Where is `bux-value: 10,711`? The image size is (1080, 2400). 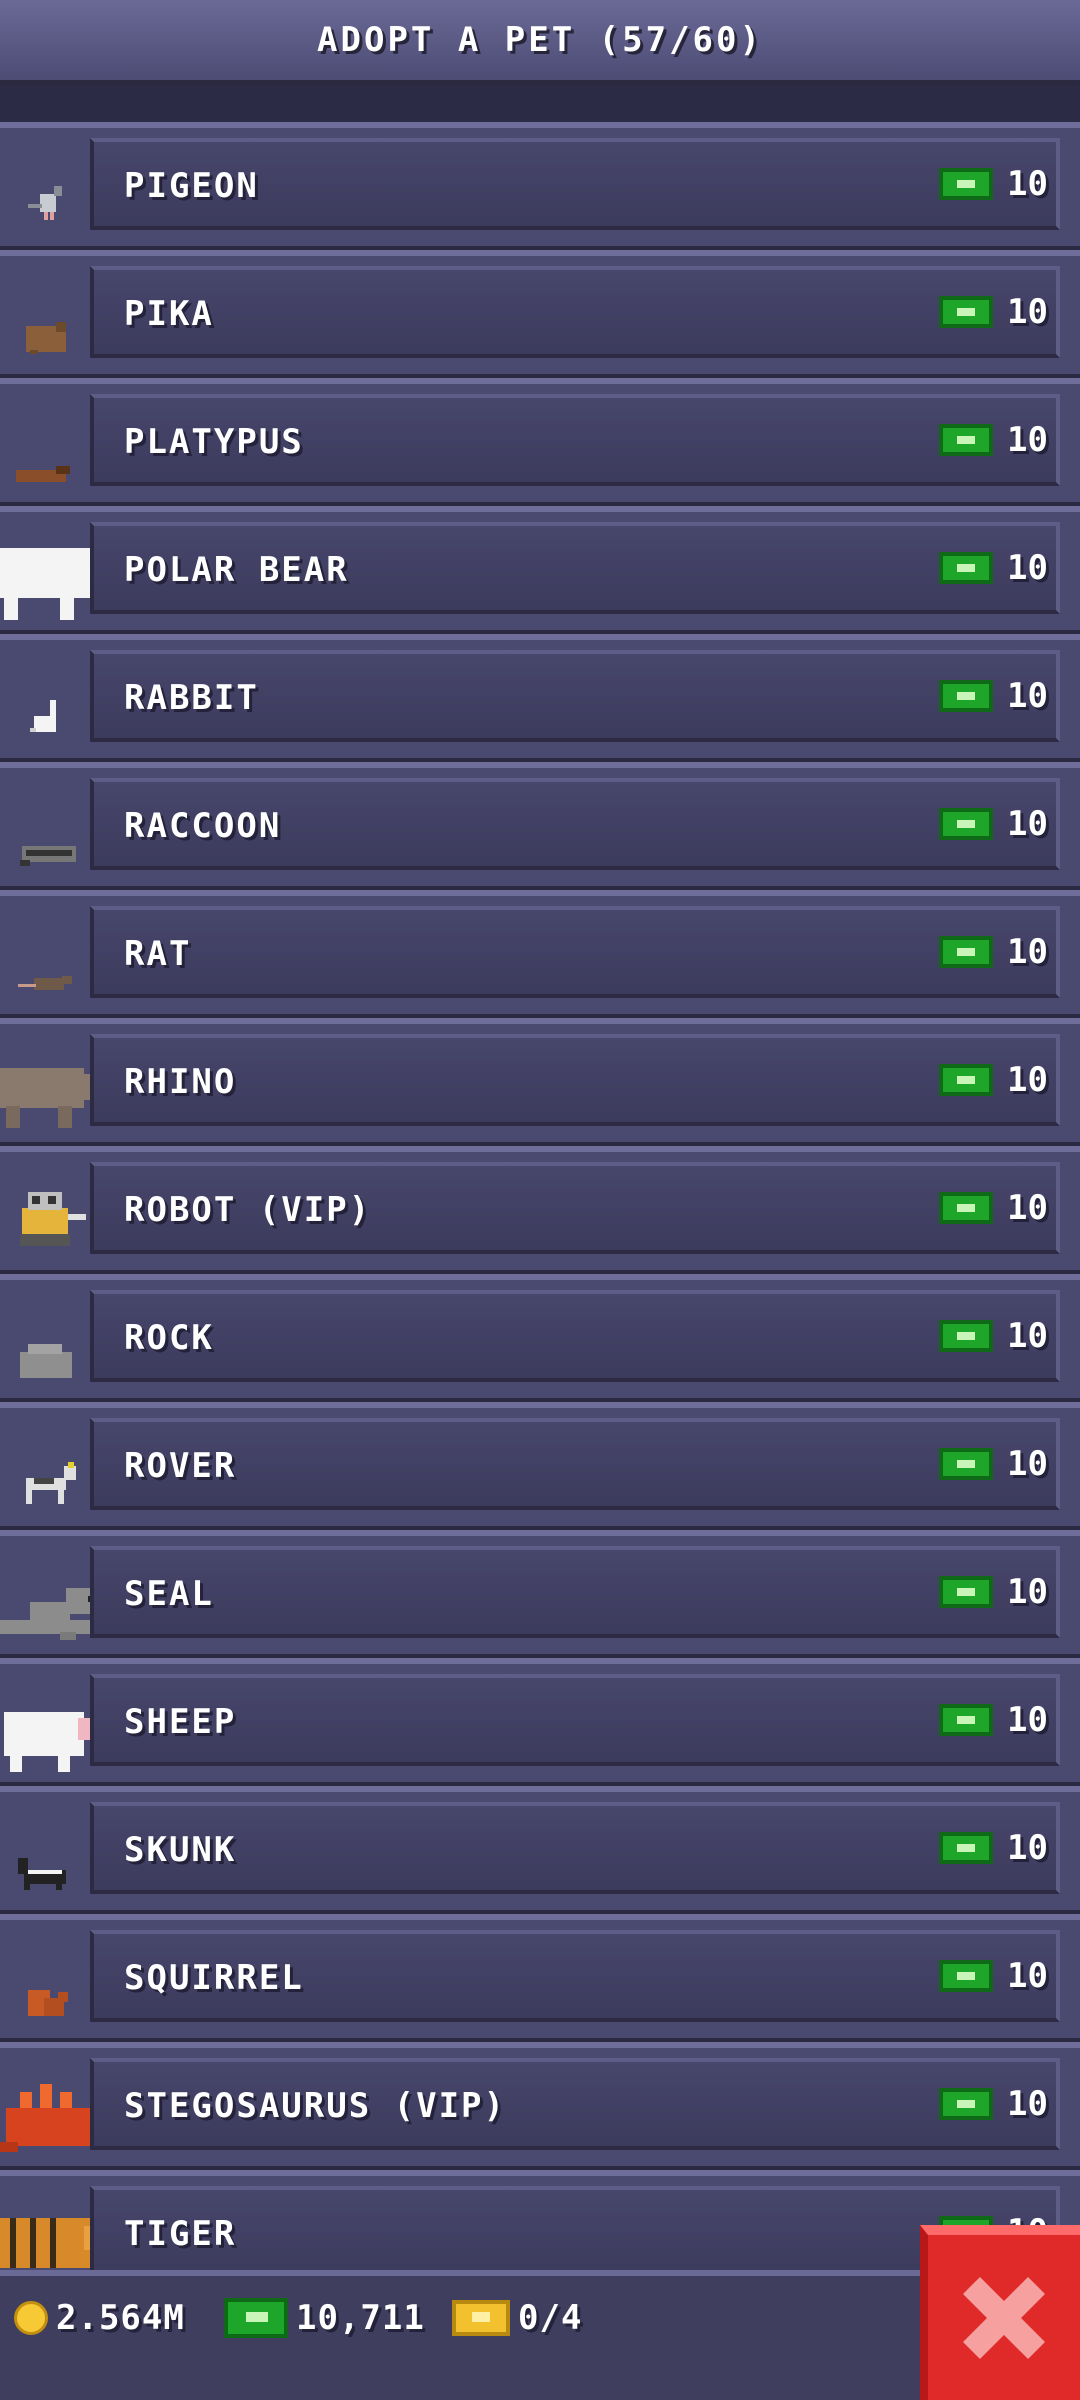 bux-value: 10,711 is located at coordinates (360, 2318).